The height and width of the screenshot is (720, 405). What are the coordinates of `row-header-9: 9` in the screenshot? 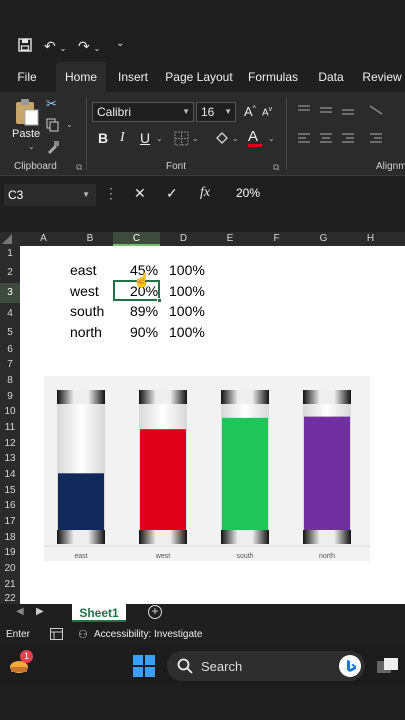 It's located at (10, 396).